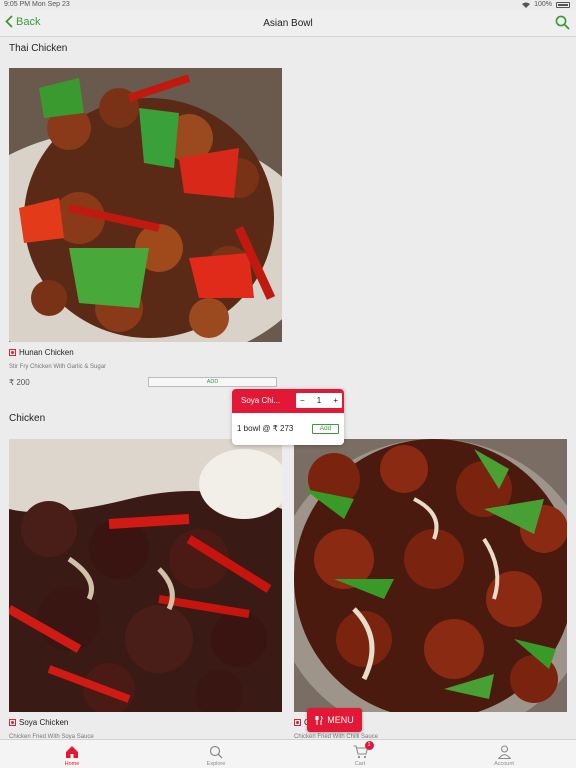 This screenshot has width=576, height=768. Describe the element at coordinates (526, 5) in the screenshot. I see `wifi-icon` at that location.